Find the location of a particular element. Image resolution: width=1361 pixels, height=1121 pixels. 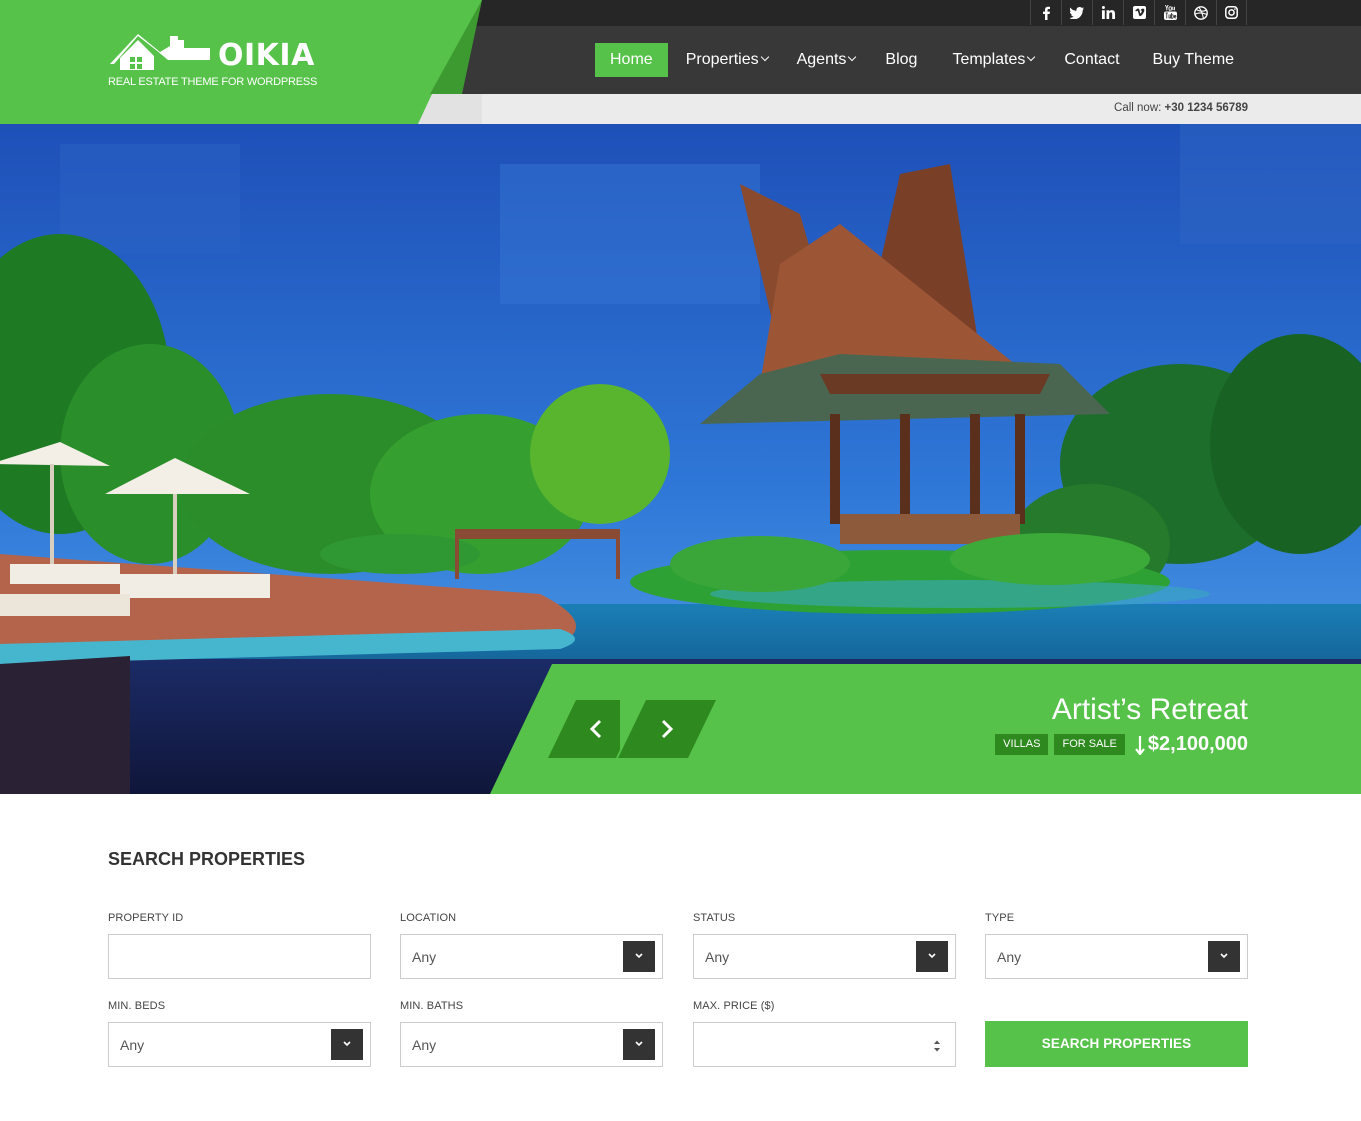

social-links is located at coordinates (1138, 12).